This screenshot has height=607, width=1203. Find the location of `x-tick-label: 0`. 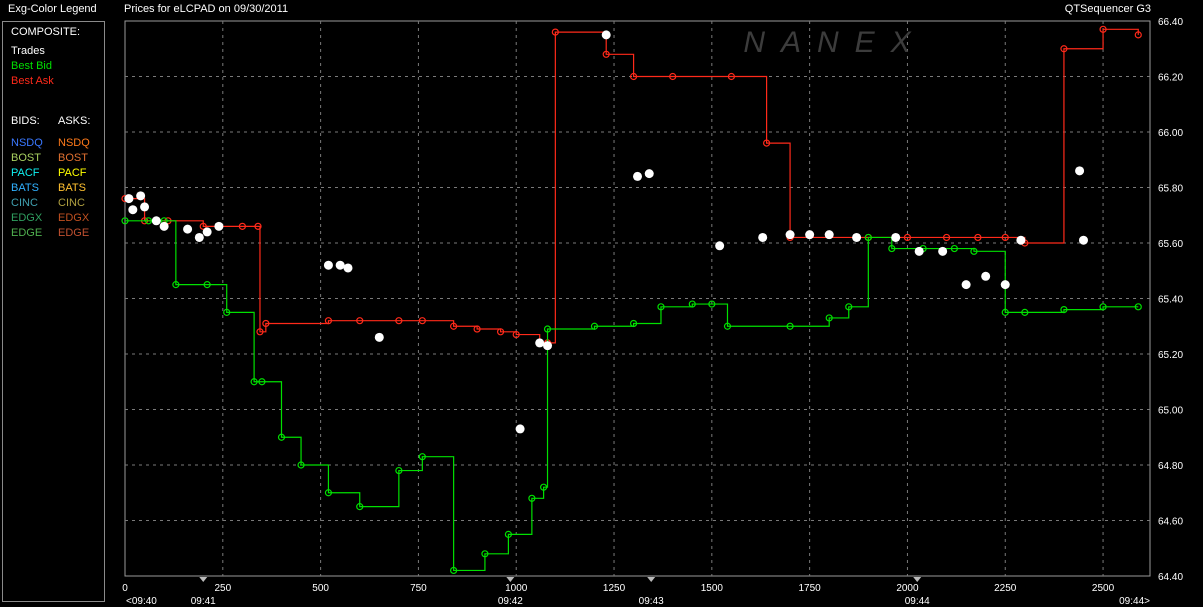

x-tick-label: 0 is located at coordinates (125, 588).